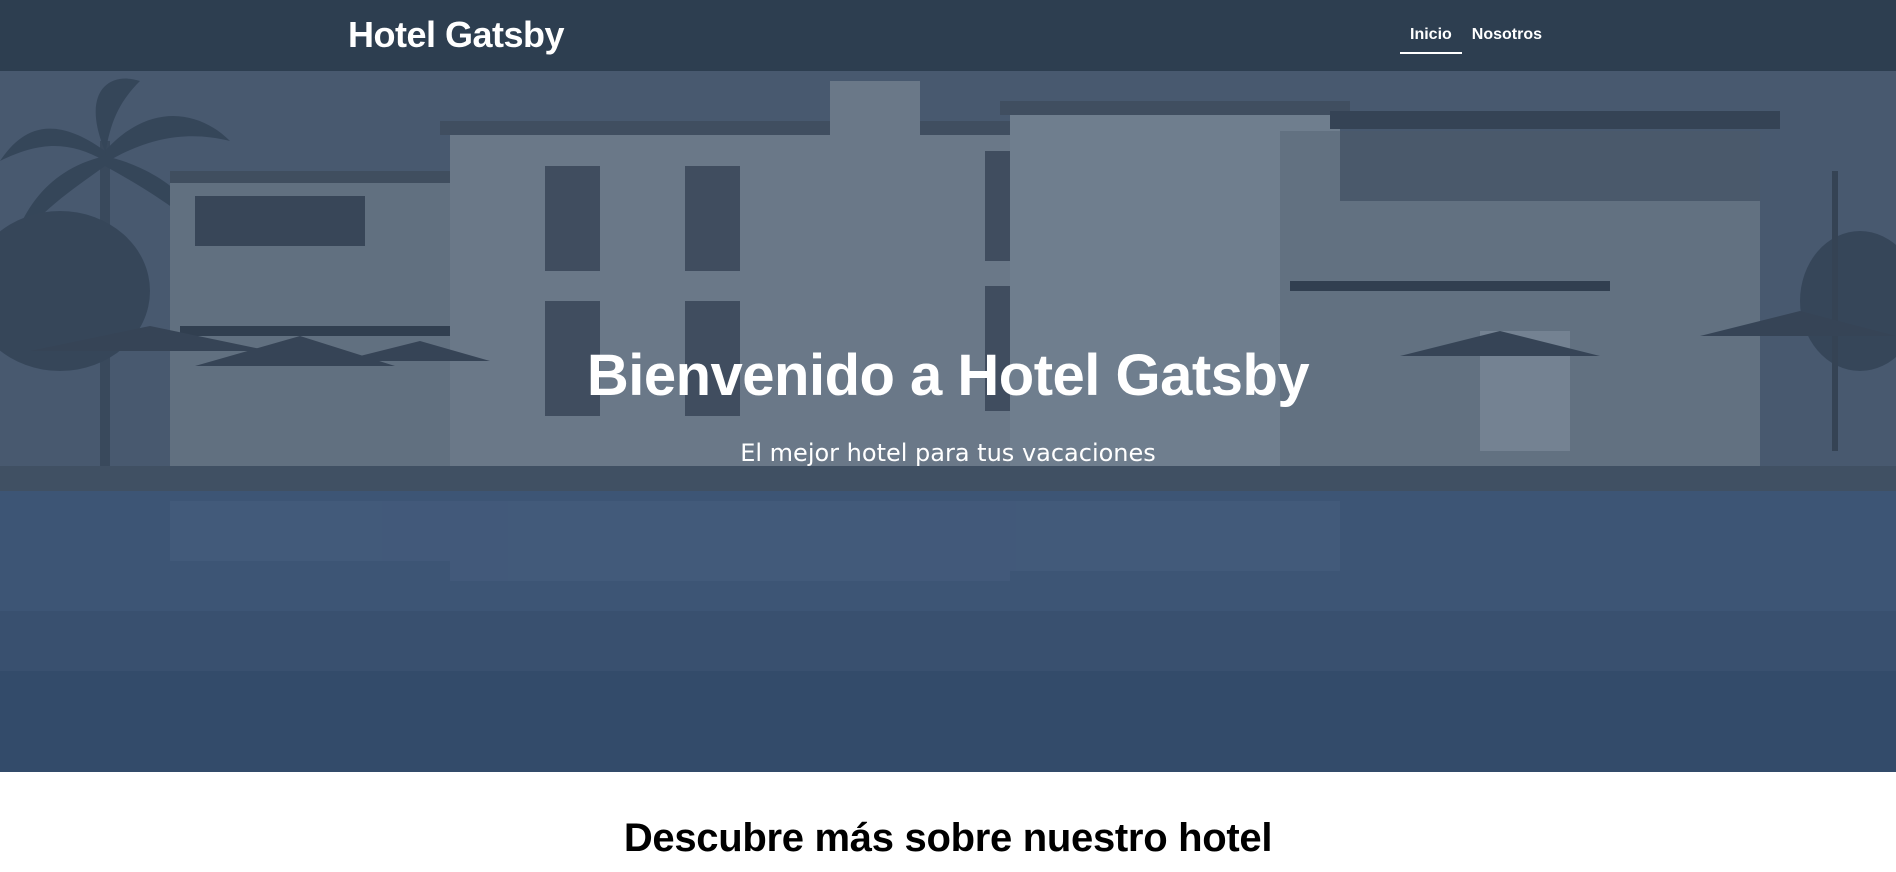 The height and width of the screenshot is (872, 1896). What do you see at coordinates (948, 838) in the screenshot?
I see `section-title: Descubre más sobre nuestro hotel` at bounding box center [948, 838].